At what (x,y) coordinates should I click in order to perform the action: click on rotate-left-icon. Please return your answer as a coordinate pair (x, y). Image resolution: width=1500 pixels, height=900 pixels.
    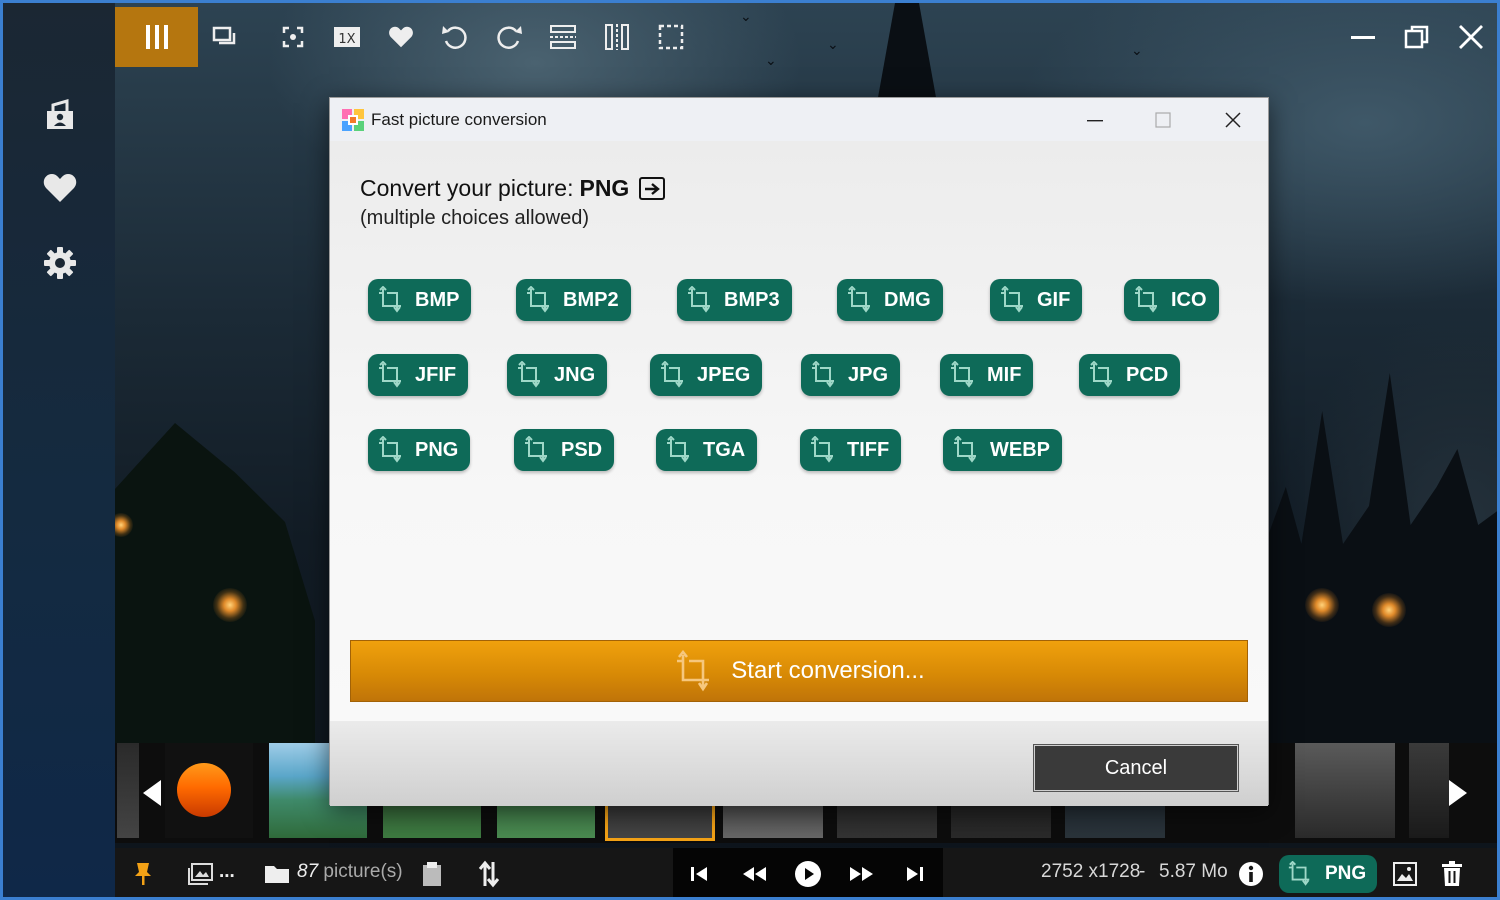
    Looking at the image, I should click on (455, 37).